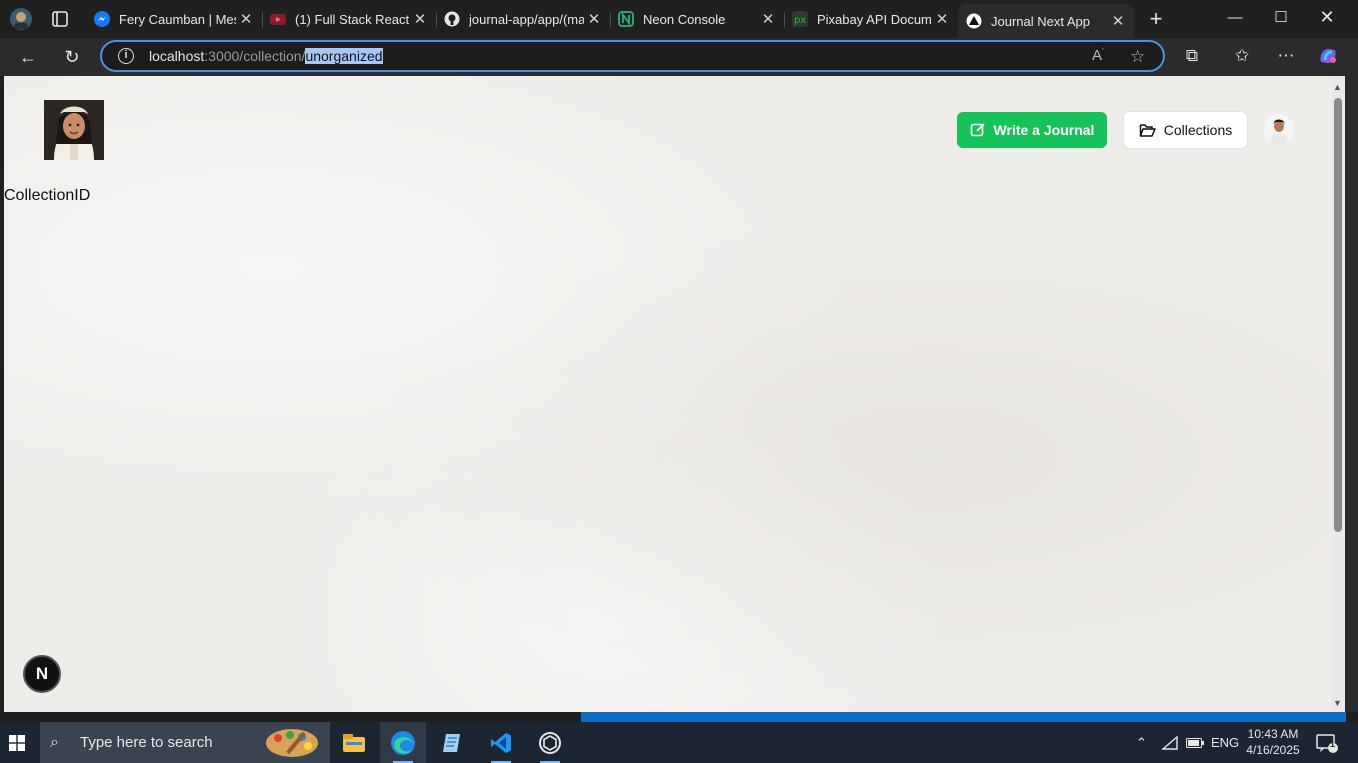 This screenshot has height=763, width=1358. Describe the element at coordinates (1327, 17) in the screenshot. I see `close-window-icon: ✕` at that location.